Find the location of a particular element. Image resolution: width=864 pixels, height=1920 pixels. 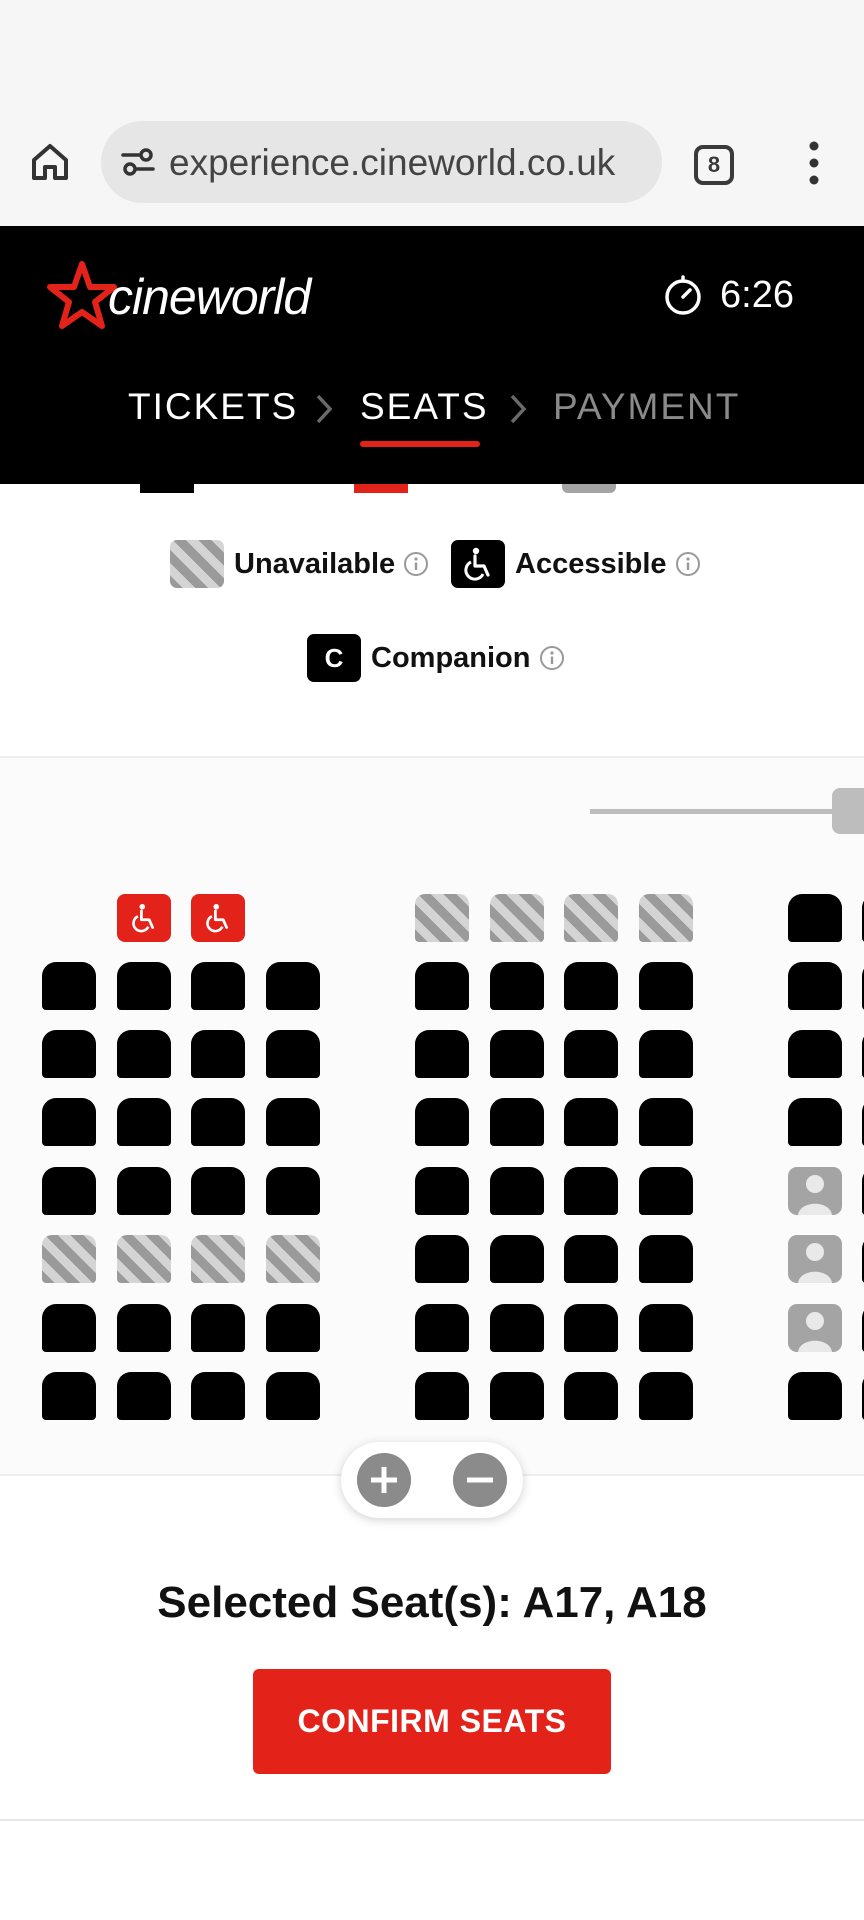

address-bar: experience.cineworld.co.uk is located at coordinates (381, 162).